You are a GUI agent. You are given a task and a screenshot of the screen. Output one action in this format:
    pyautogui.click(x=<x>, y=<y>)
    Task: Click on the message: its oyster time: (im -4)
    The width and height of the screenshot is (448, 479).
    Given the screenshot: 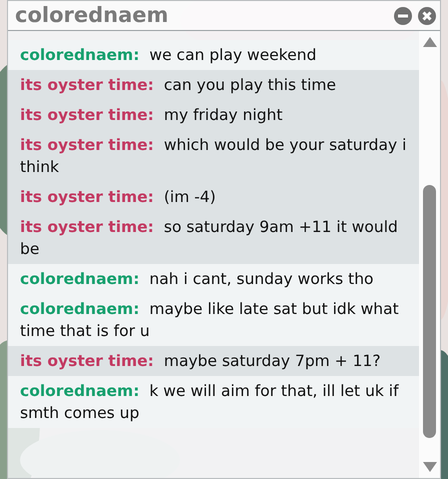 What is the action you would take?
    pyautogui.click(x=118, y=197)
    